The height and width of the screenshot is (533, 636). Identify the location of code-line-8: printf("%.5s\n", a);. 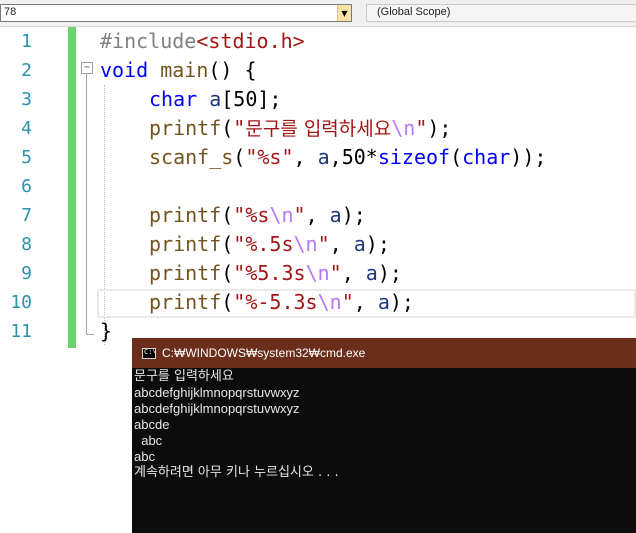
(269, 244).